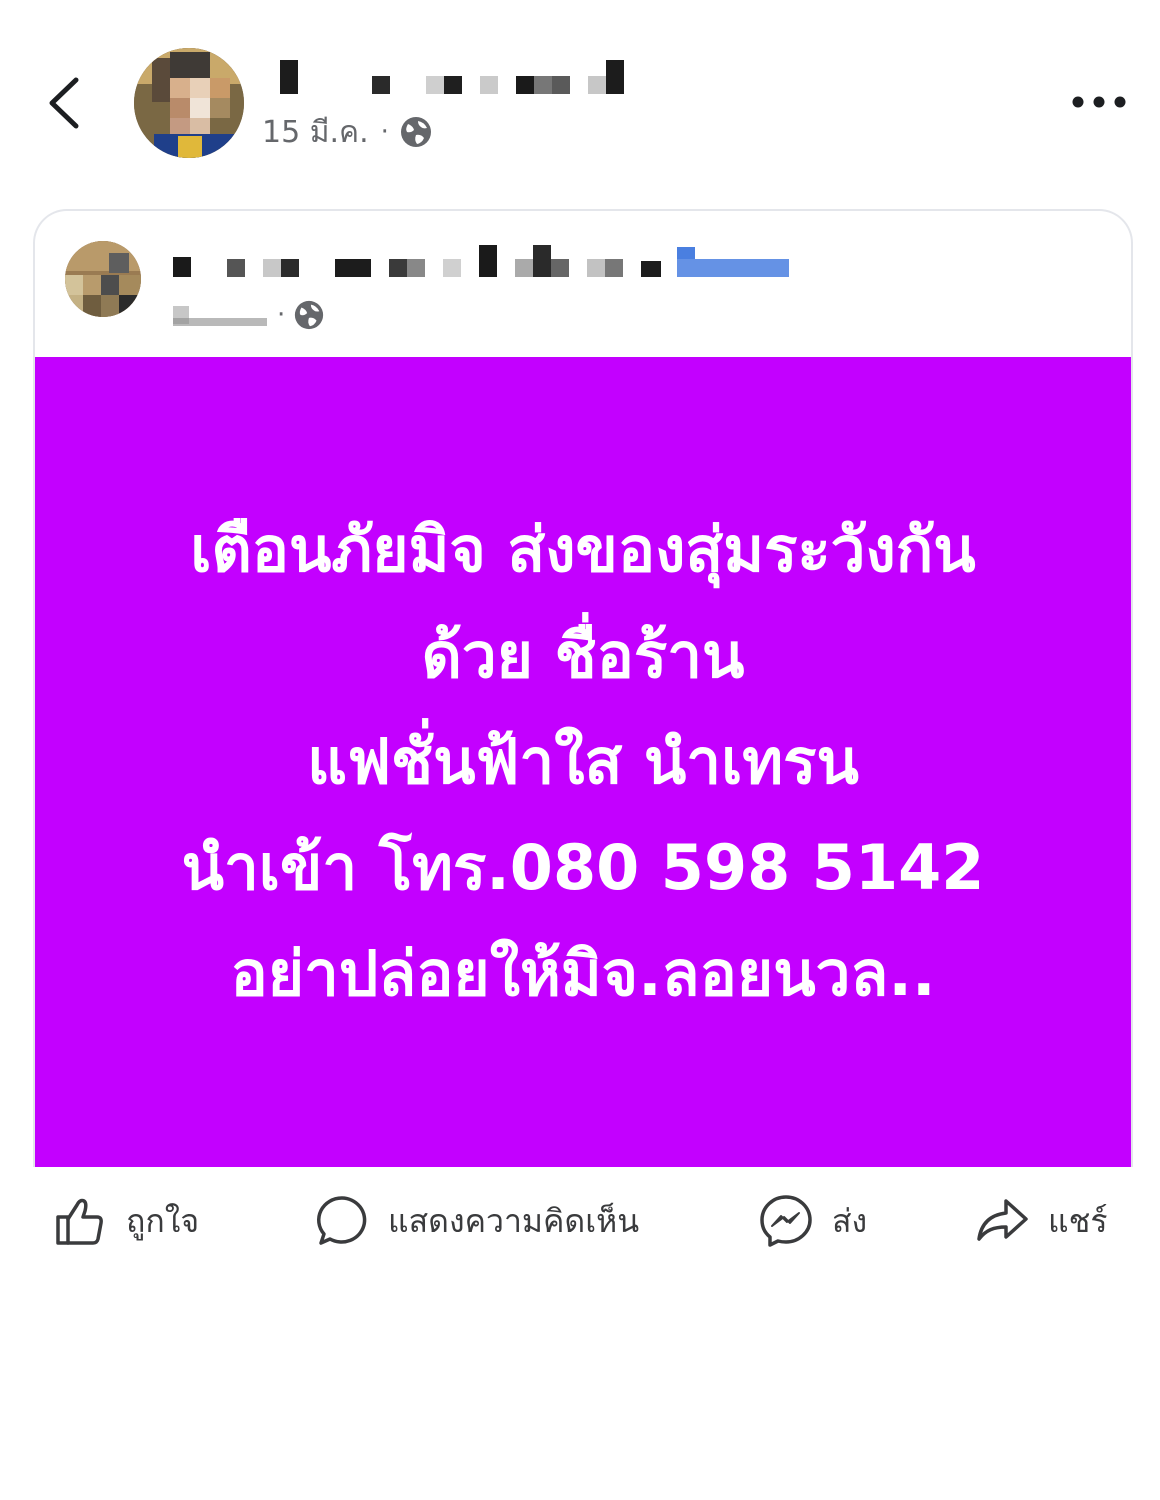  What do you see at coordinates (786, 1221) in the screenshot?
I see `messenger-icon` at bounding box center [786, 1221].